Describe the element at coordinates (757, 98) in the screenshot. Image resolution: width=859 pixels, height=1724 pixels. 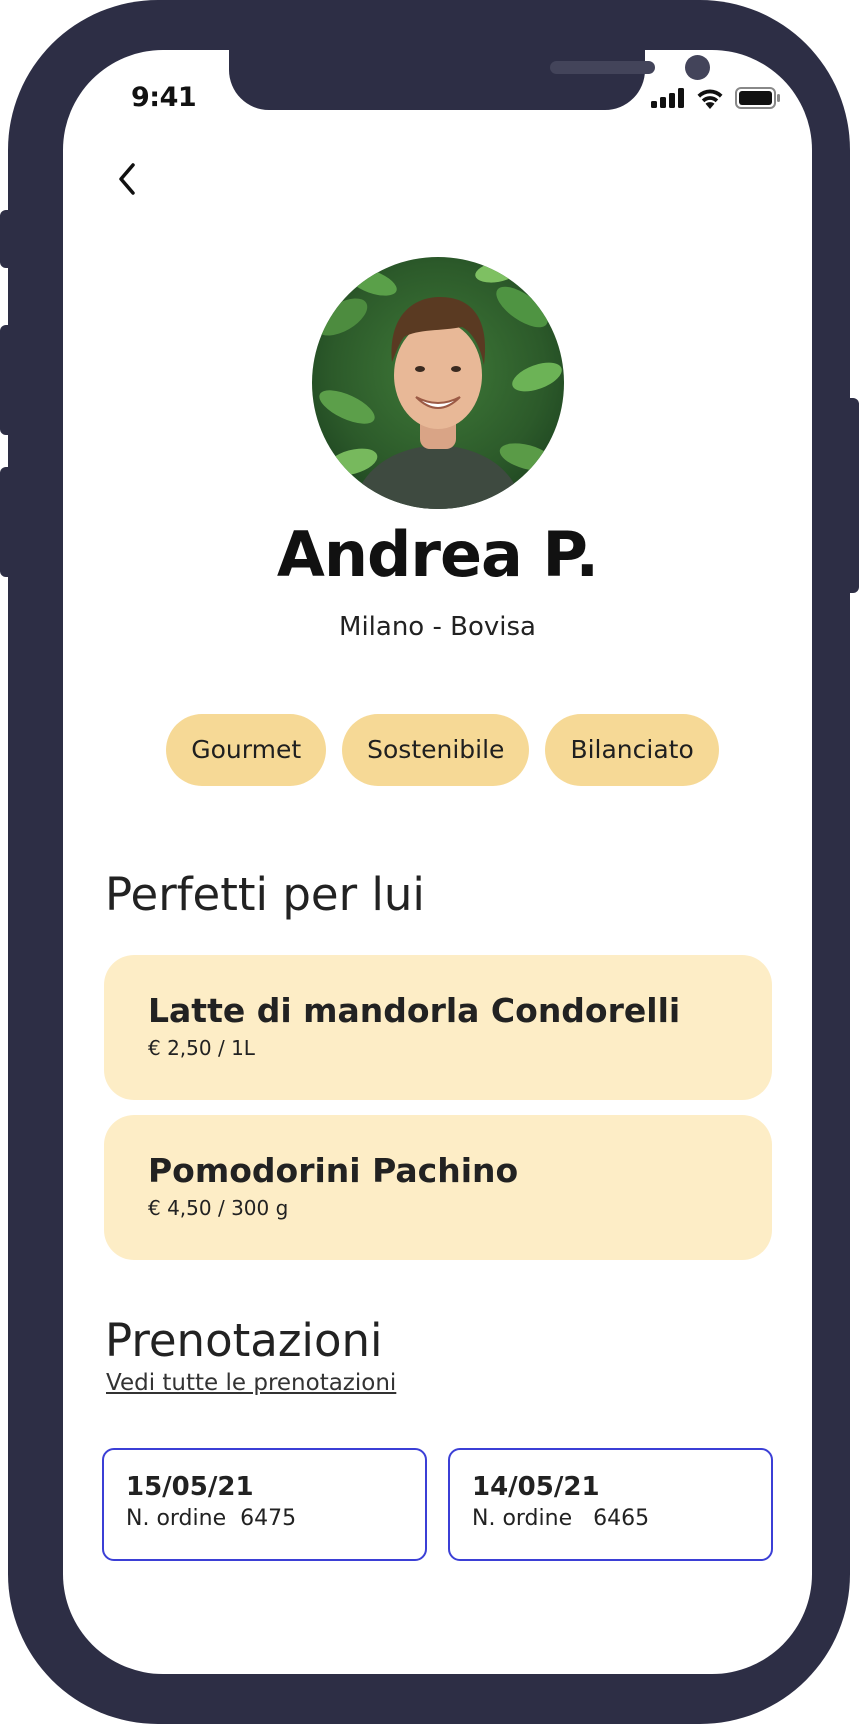
I see `battery-icon` at that location.